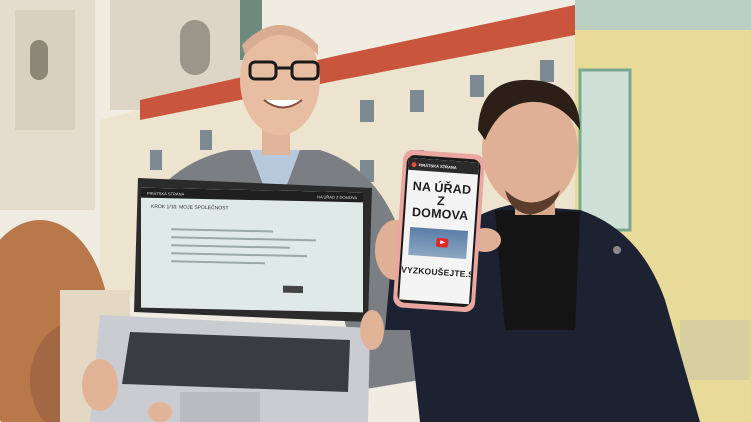 Image resolution: width=751 pixels, height=422 pixels. Describe the element at coordinates (440, 214) in the screenshot. I see `phone-headline-line2: DOMOVA` at that location.